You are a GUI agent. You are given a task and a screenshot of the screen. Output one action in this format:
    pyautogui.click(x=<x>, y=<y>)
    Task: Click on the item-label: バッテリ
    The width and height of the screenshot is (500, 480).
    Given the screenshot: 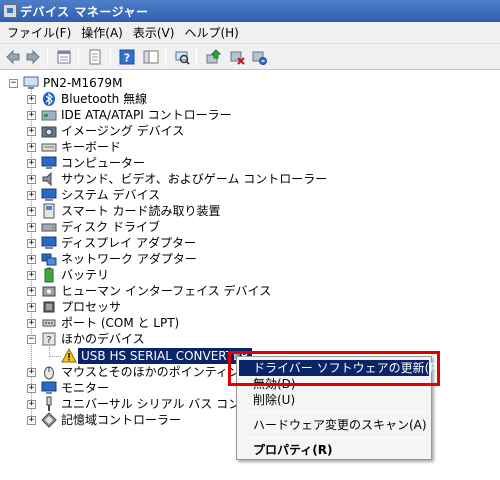 What is the action you would take?
    pyautogui.click(x=85, y=275)
    